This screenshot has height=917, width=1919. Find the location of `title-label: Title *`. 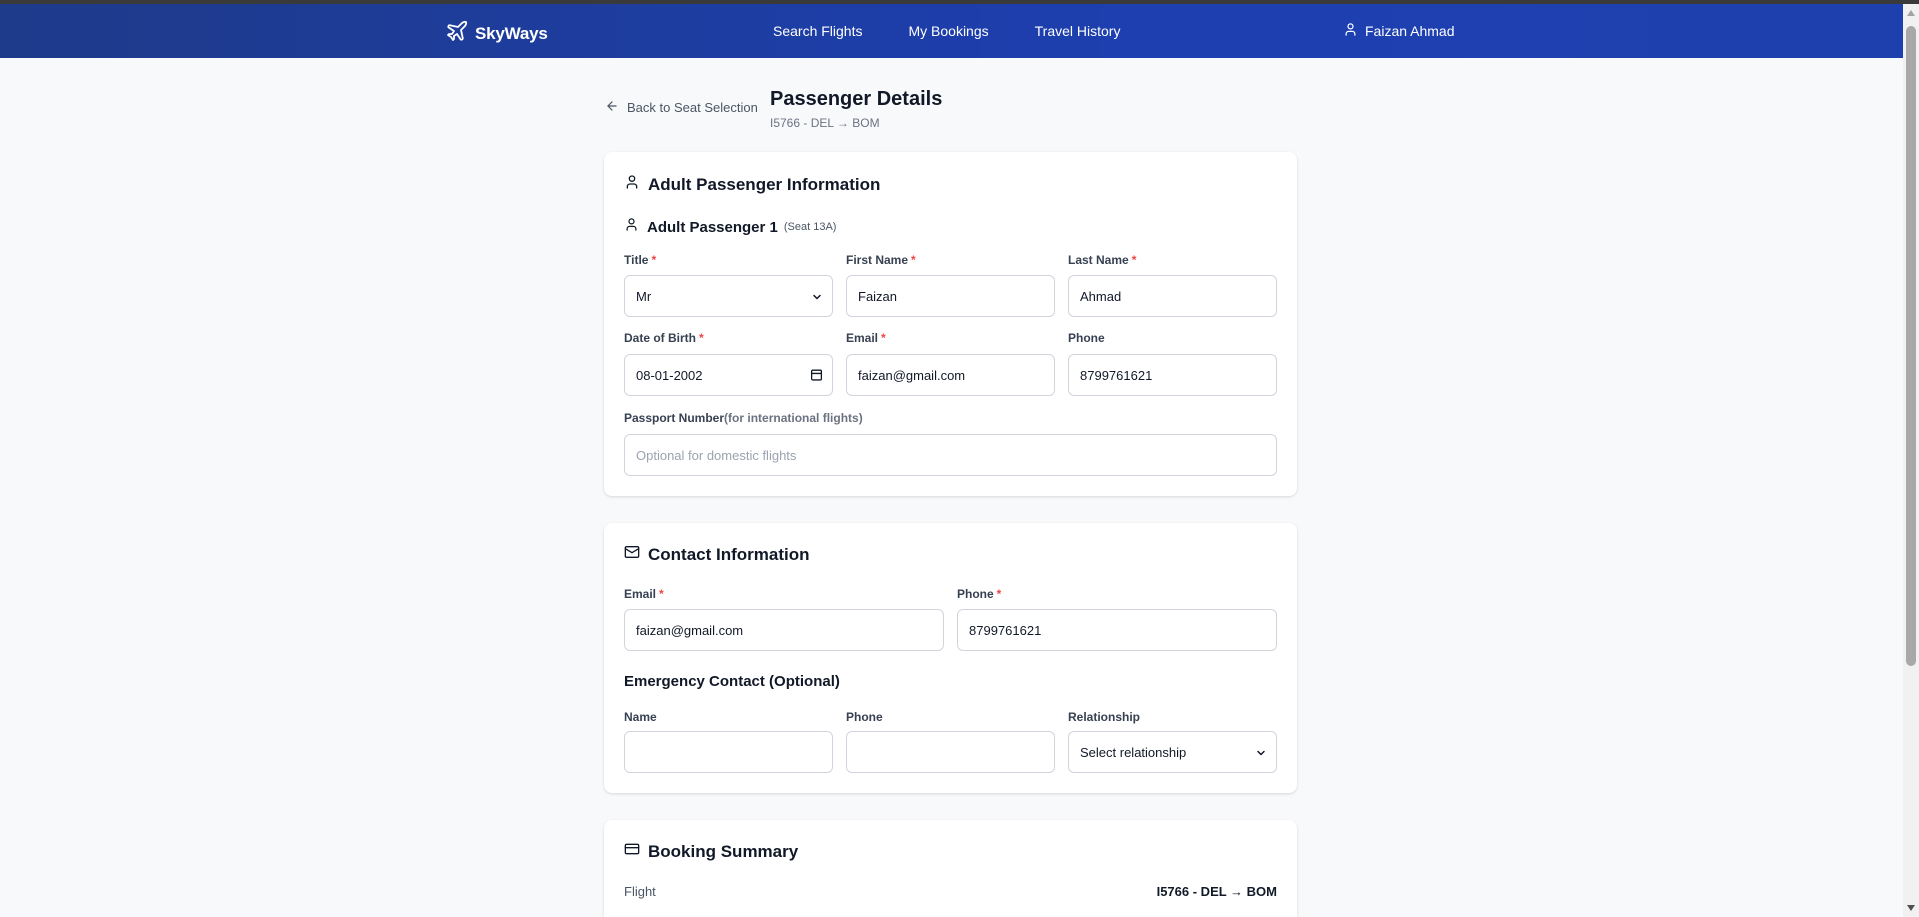

title-label: Title * is located at coordinates (640, 260).